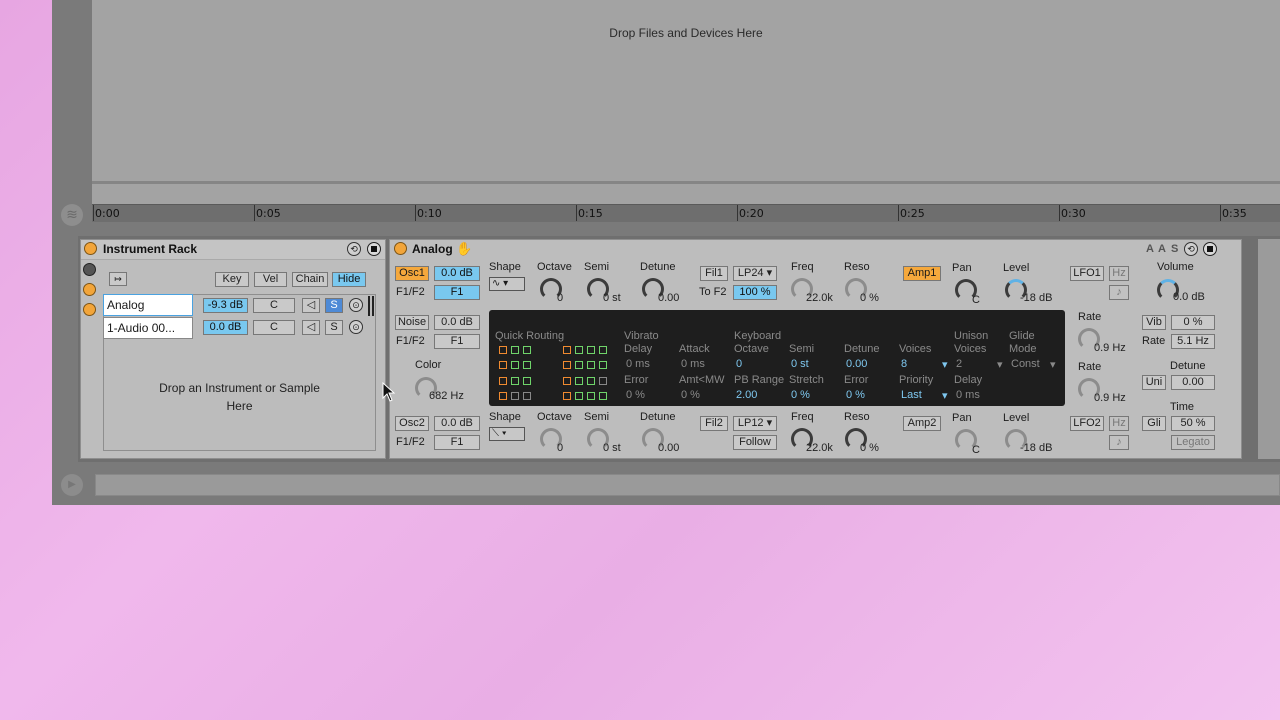  I want to click on devices-toggle-icon, so click(89, 309).